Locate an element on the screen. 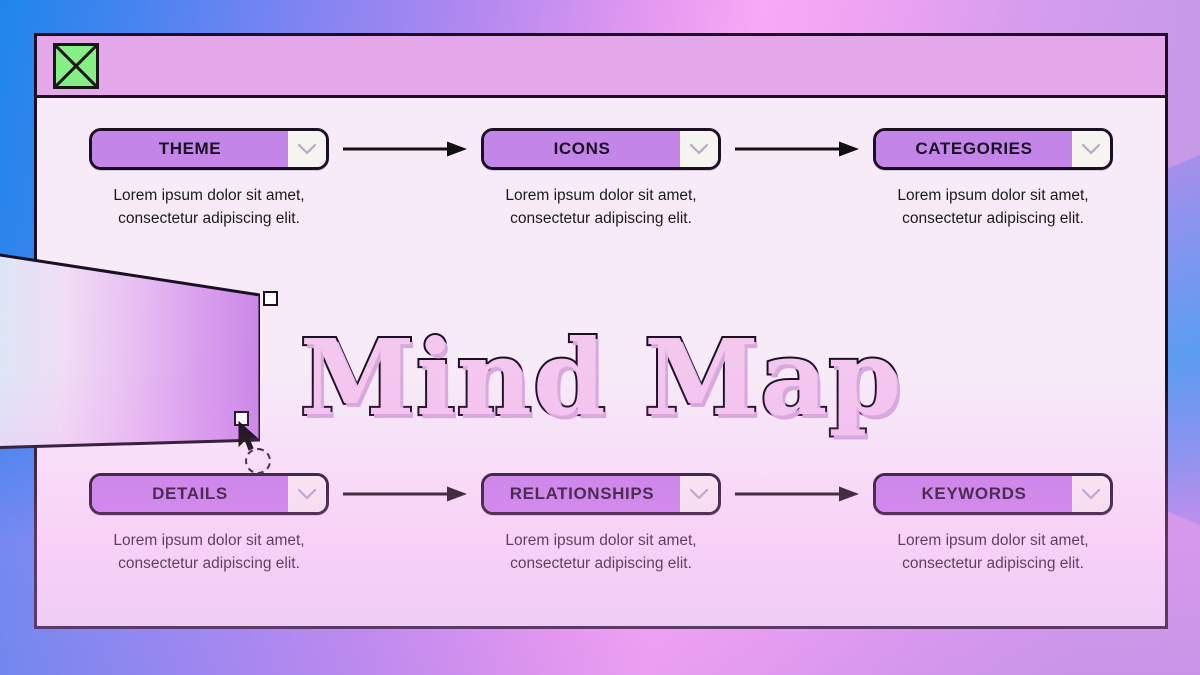 This screenshot has width=1200, height=675. dashed-circle-icon is located at coordinates (258, 461).